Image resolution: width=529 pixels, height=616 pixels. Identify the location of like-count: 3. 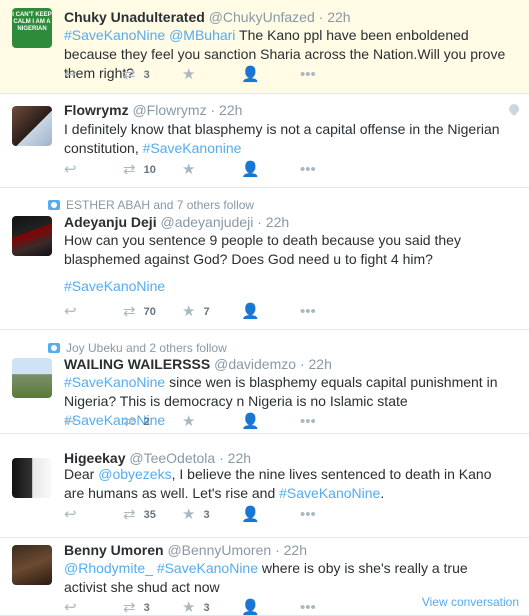
(206, 515).